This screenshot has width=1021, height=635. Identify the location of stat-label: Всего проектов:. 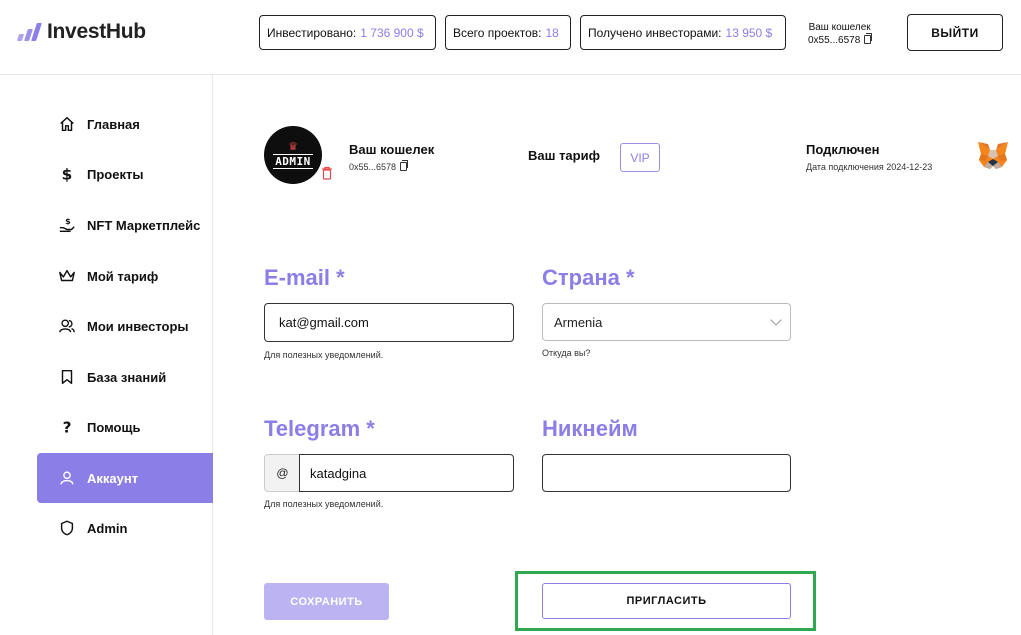
(497, 32).